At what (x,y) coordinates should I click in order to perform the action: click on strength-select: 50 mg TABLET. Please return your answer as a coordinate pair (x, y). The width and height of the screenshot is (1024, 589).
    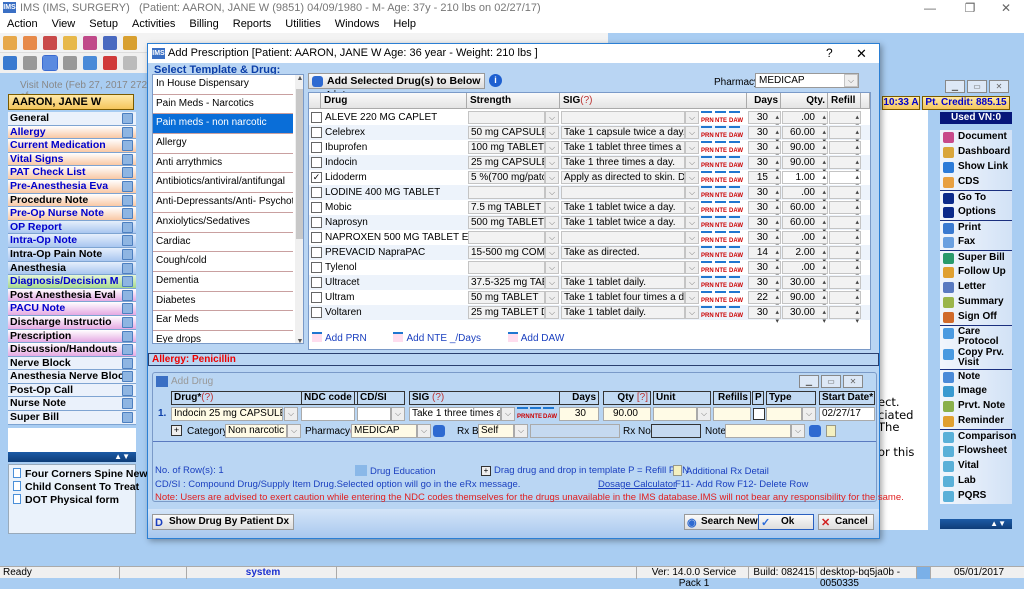
    Looking at the image, I should click on (506, 297).